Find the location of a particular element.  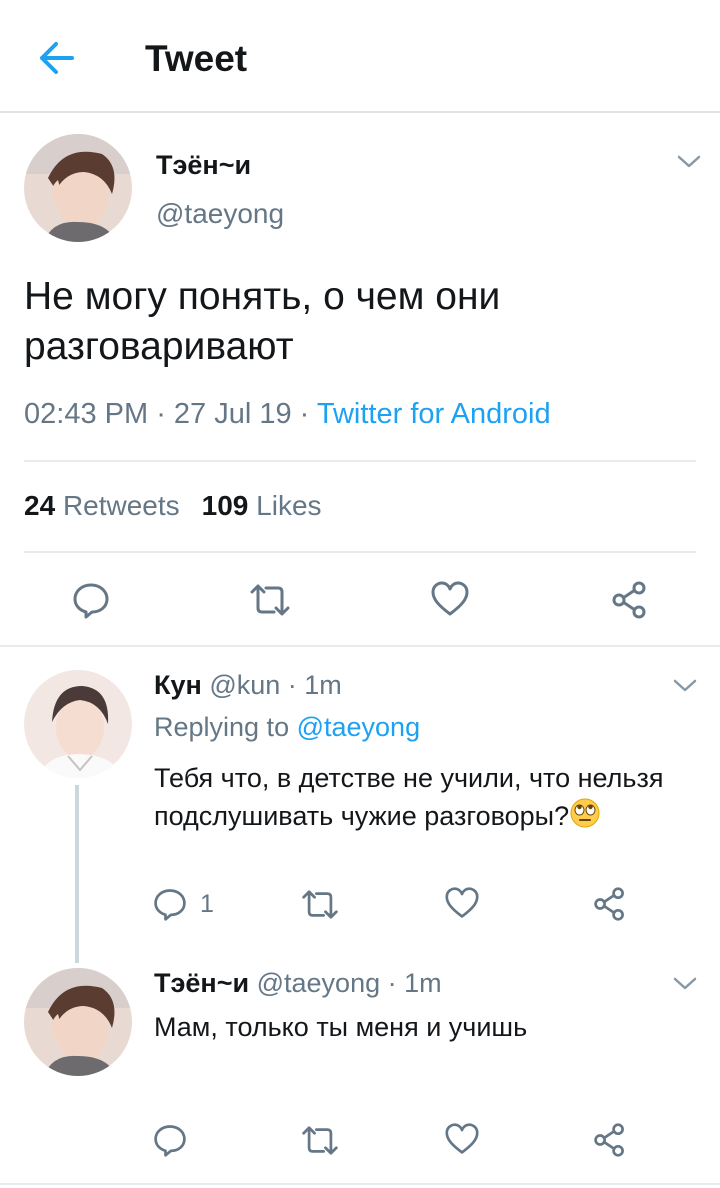

reply-author-handle: @taeyong is located at coordinates (319, 983).